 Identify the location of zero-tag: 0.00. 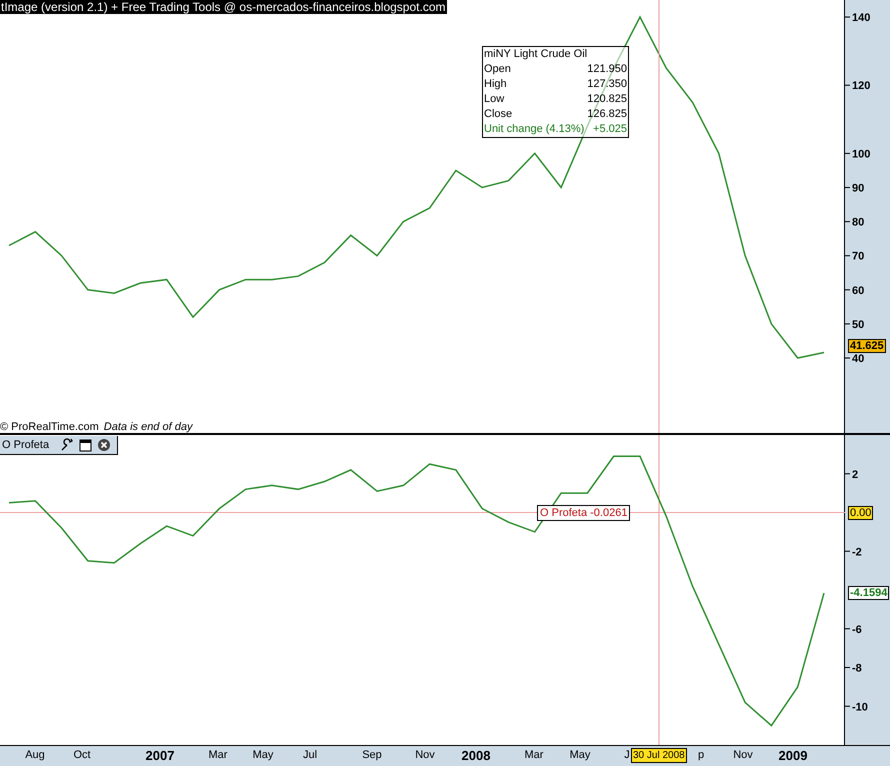
(861, 513).